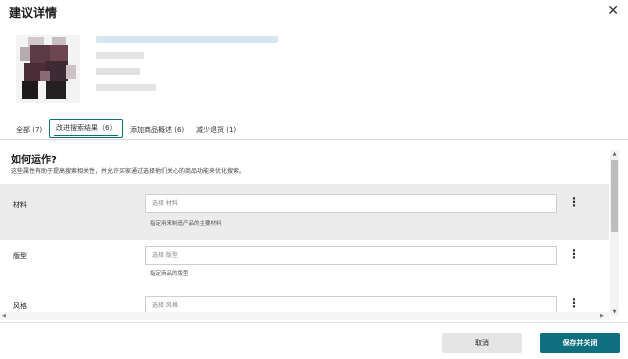  I want to click on vertical-scrollbar: ▲ ▼, so click(614, 233).